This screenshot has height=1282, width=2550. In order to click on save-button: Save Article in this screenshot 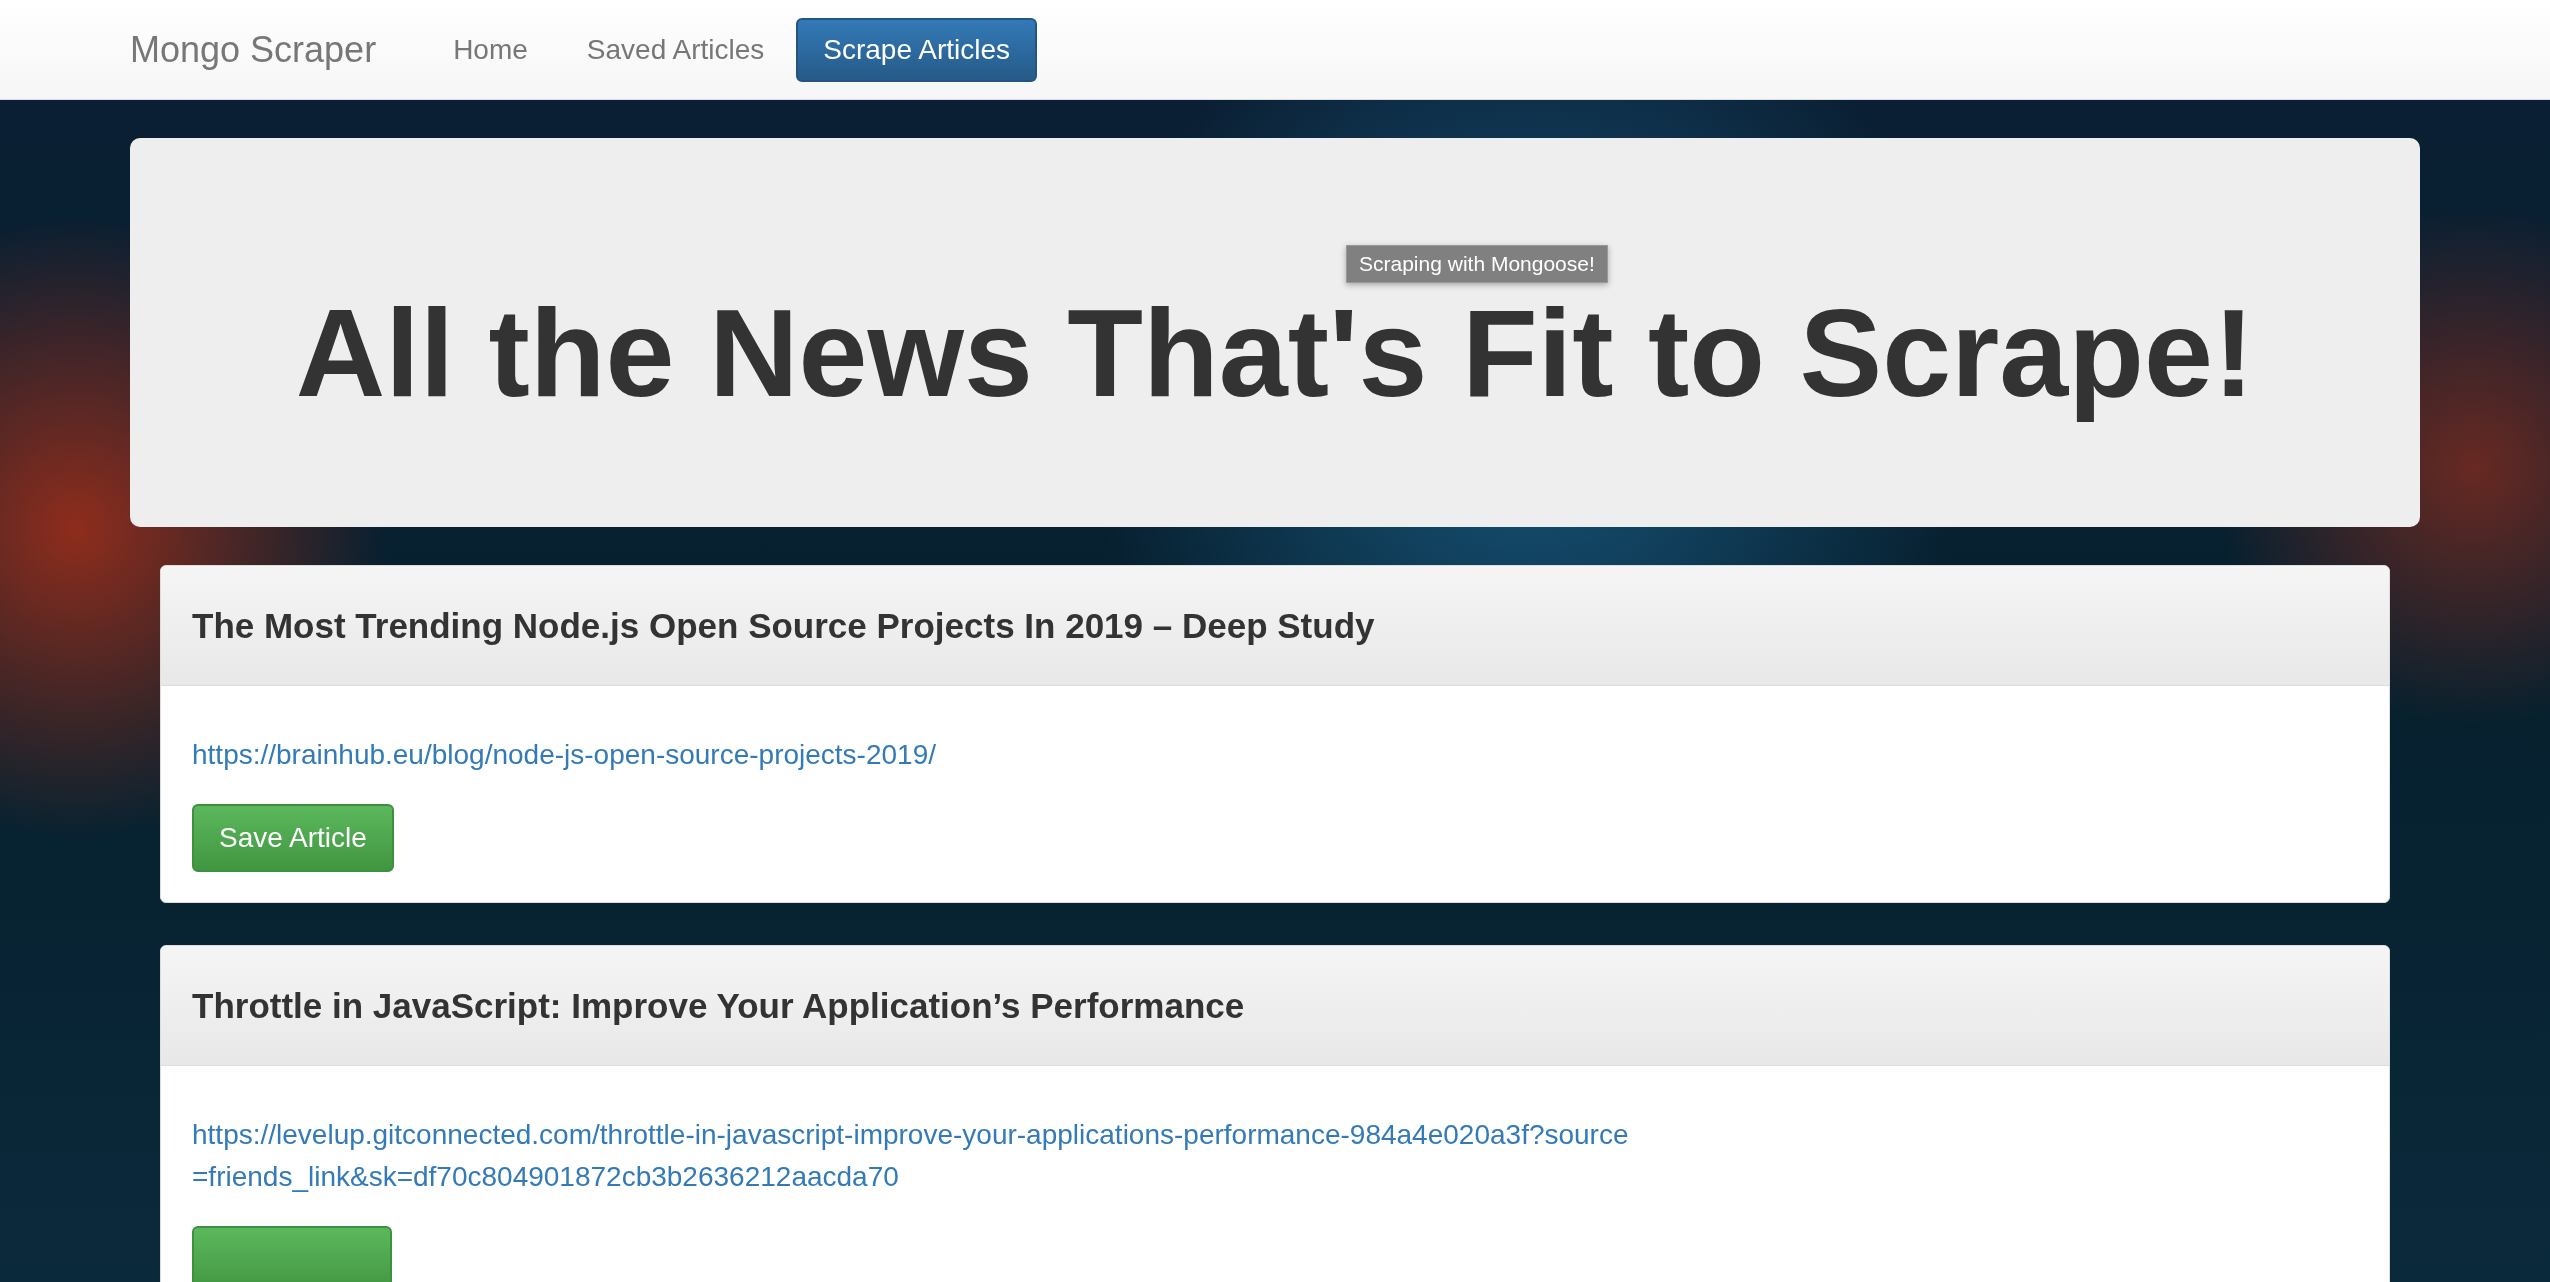, I will do `click(293, 838)`.